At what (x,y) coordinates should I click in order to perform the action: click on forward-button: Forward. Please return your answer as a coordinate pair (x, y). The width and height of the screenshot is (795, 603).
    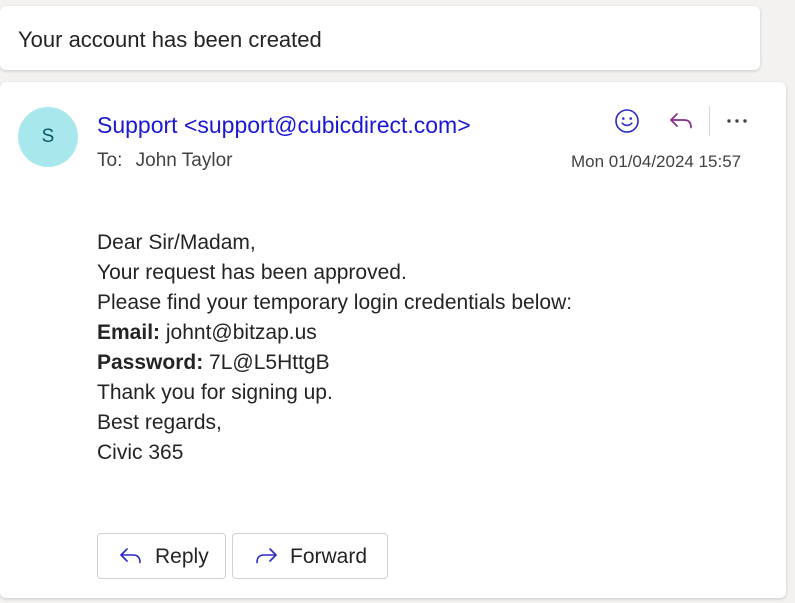
    Looking at the image, I should click on (310, 556).